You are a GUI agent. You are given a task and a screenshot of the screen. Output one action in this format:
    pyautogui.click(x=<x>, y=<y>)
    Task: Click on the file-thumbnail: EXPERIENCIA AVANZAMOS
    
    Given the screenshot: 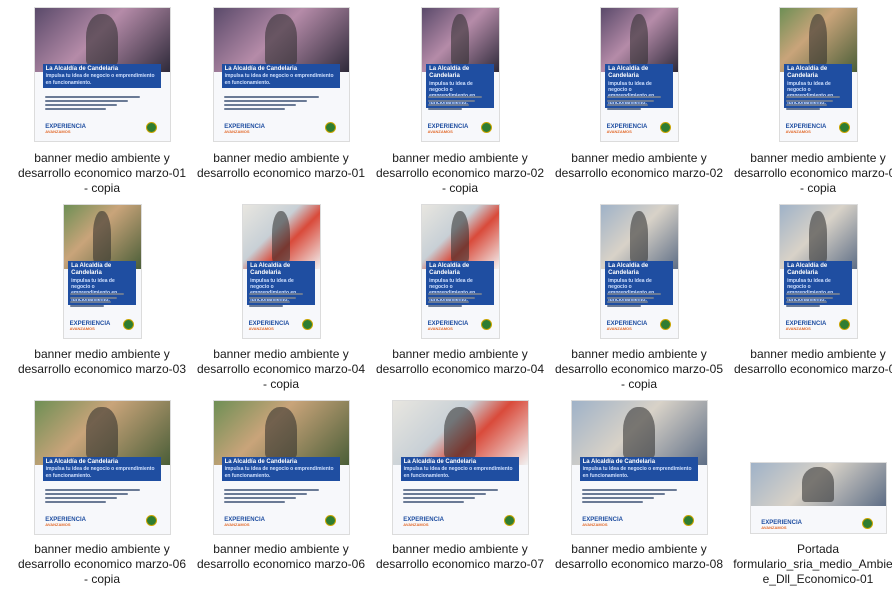 What is the action you would take?
    pyautogui.click(x=818, y=498)
    